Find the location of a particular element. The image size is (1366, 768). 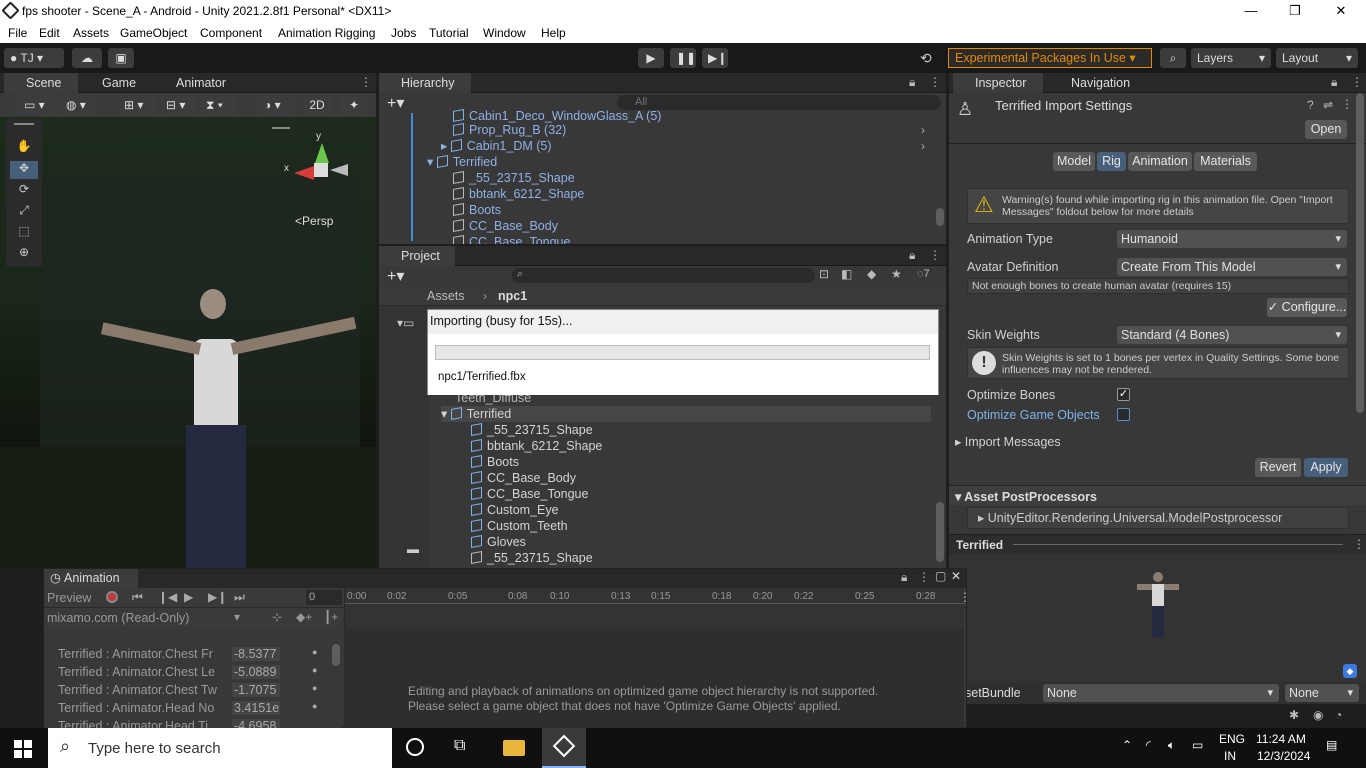

preview-more-icon: ⋮ is located at coordinates (1359, 544).